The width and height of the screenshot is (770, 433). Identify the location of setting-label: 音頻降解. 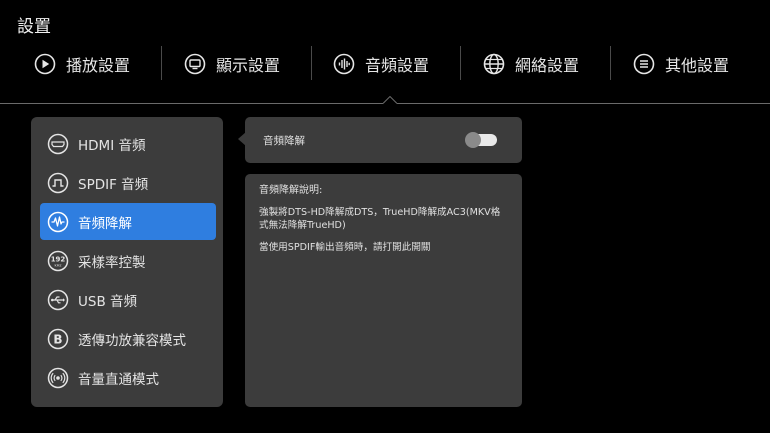
(284, 141).